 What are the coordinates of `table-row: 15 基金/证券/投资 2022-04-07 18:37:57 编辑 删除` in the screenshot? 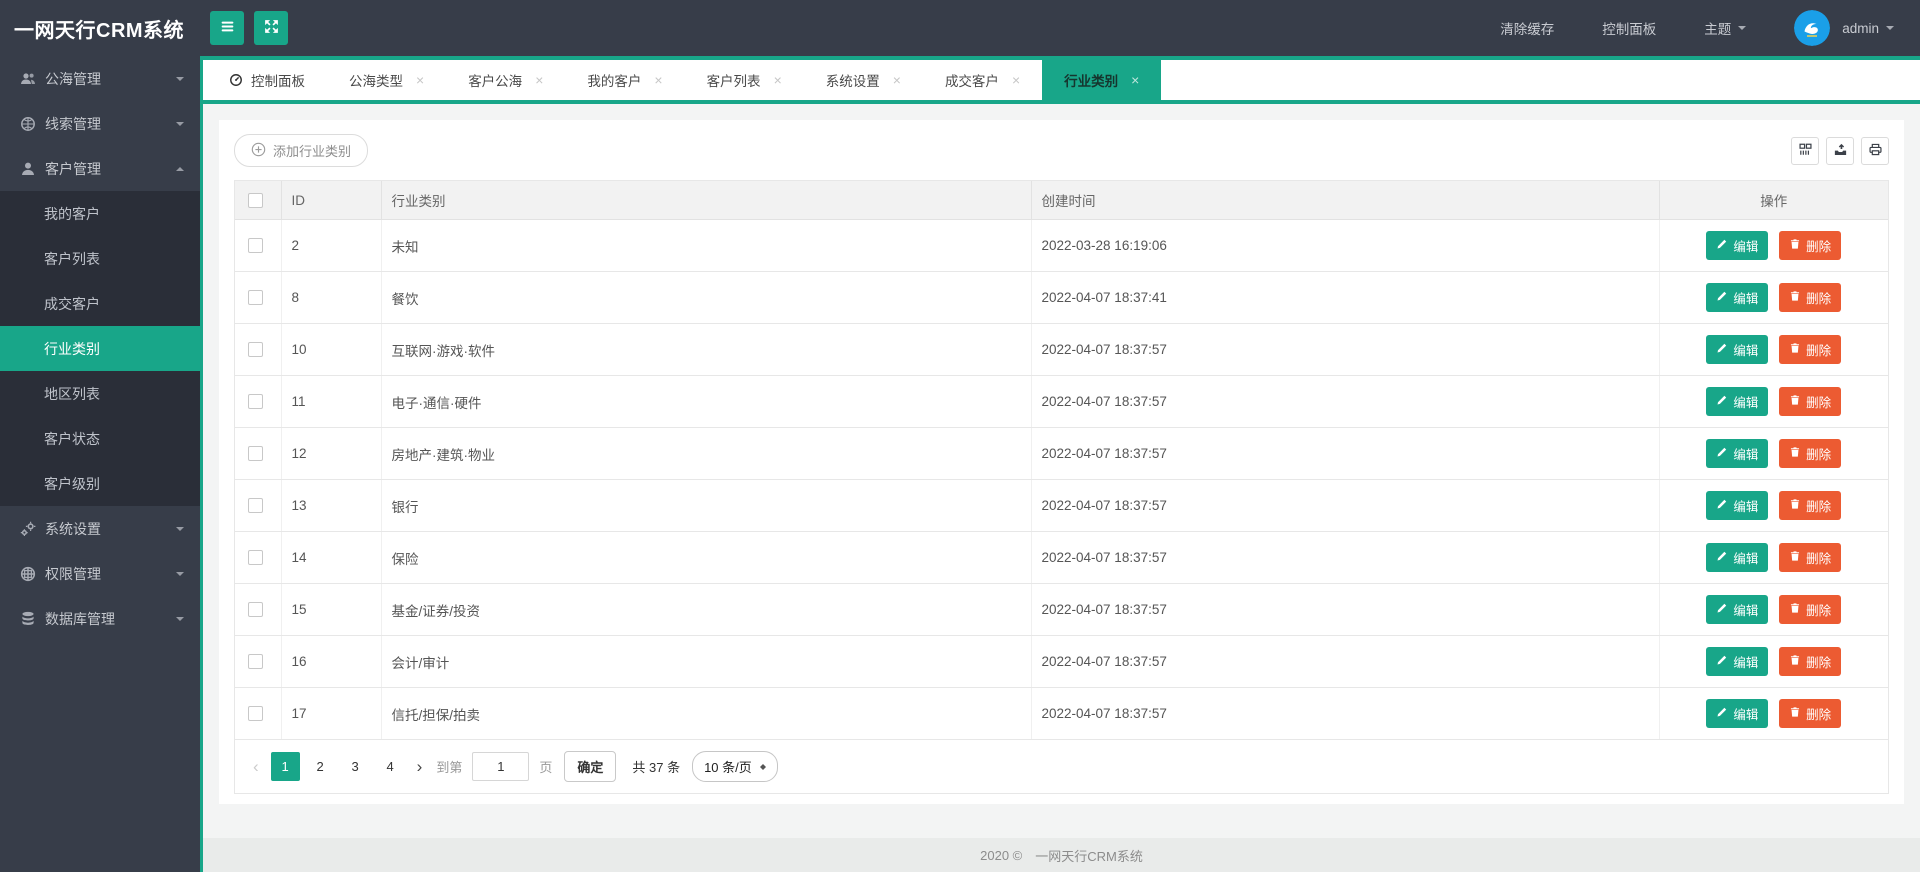 It's located at (1061, 609).